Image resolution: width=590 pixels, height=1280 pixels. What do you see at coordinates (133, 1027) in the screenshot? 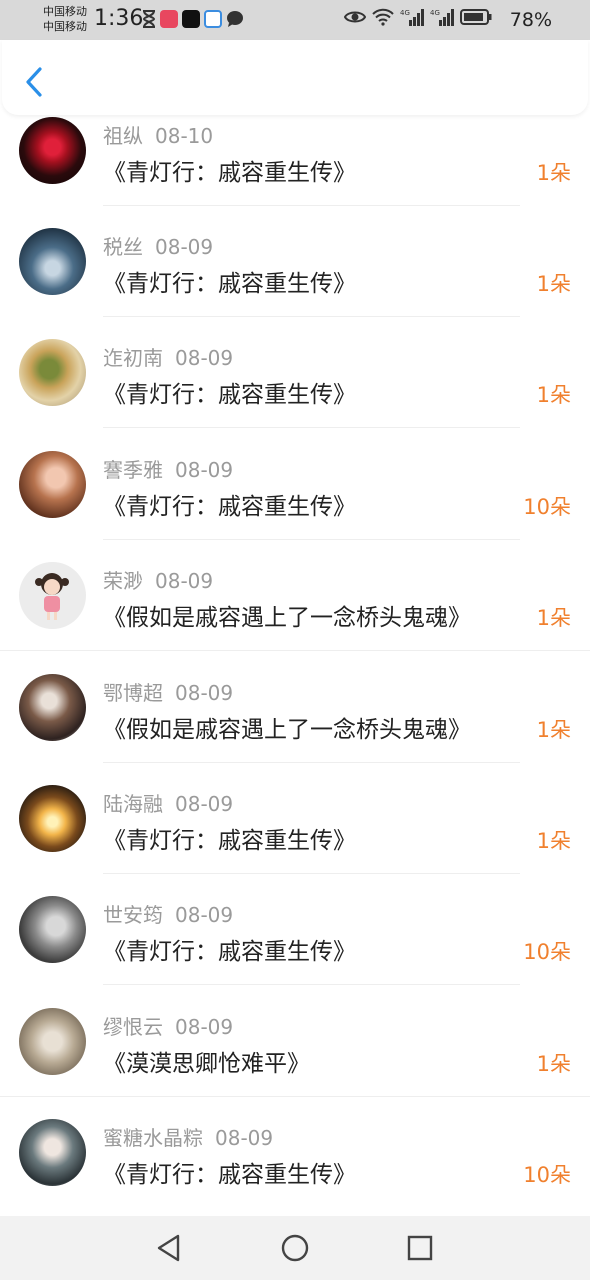
I see `sender-name: 缪恨云` at bounding box center [133, 1027].